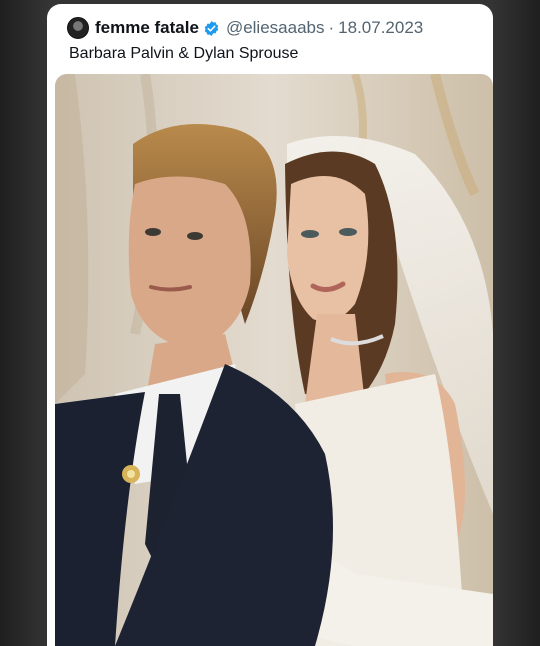 The height and width of the screenshot is (646, 540). What do you see at coordinates (380, 28) in the screenshot?
I see `post-date: 18.07.2023` at bounding box center [380, 28].